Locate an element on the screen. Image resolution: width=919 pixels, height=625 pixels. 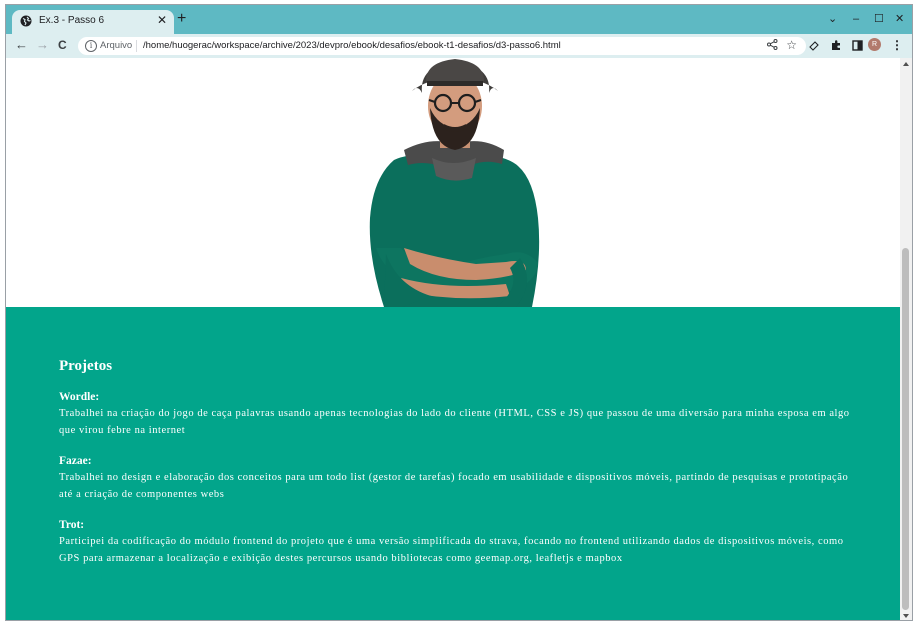
tab-close-icon: ✕ is located at coordinates (162, 20).